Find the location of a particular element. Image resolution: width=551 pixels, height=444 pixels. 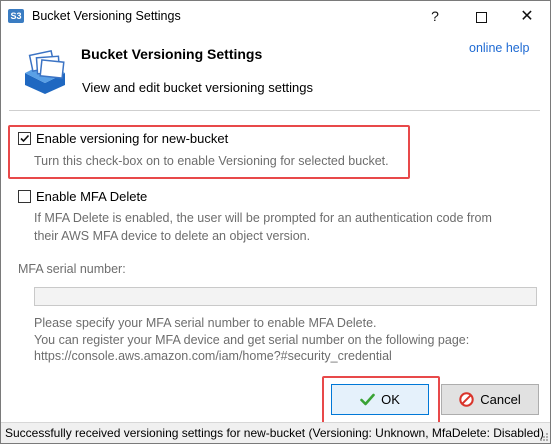

versioning-label: Enable versioning for new-bucket is located at coordinates (132, 138).